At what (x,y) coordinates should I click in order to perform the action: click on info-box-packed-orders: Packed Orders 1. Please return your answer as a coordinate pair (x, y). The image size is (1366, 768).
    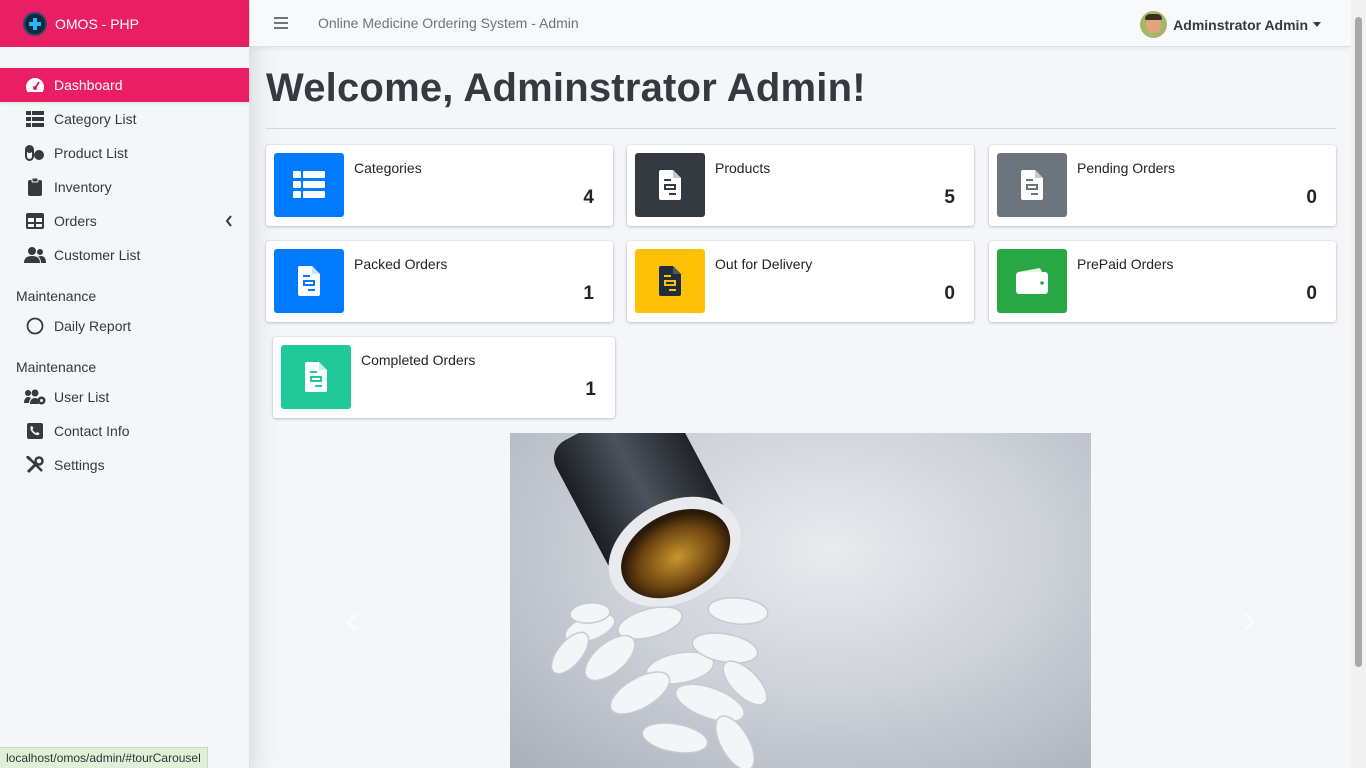
    Looking at the image, I should click on (439, 281).